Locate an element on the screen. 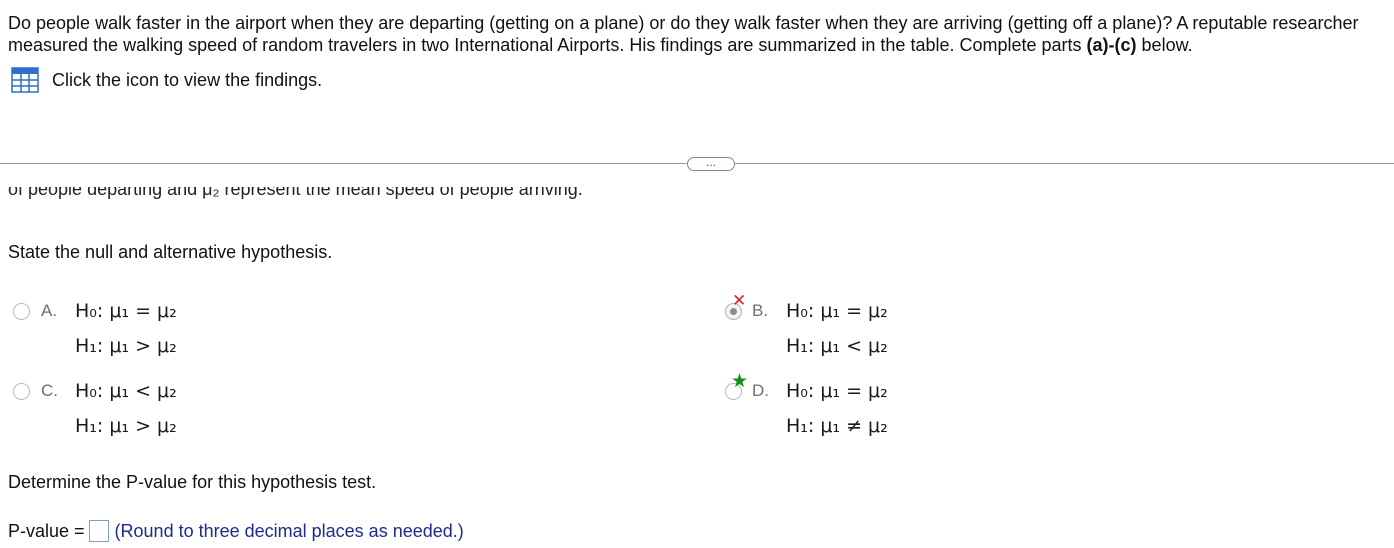 This screenshot has width=1394, height=548. choice-b-h1: H₁: μ₁ < μ₂ is located at coordinates (837, 346).